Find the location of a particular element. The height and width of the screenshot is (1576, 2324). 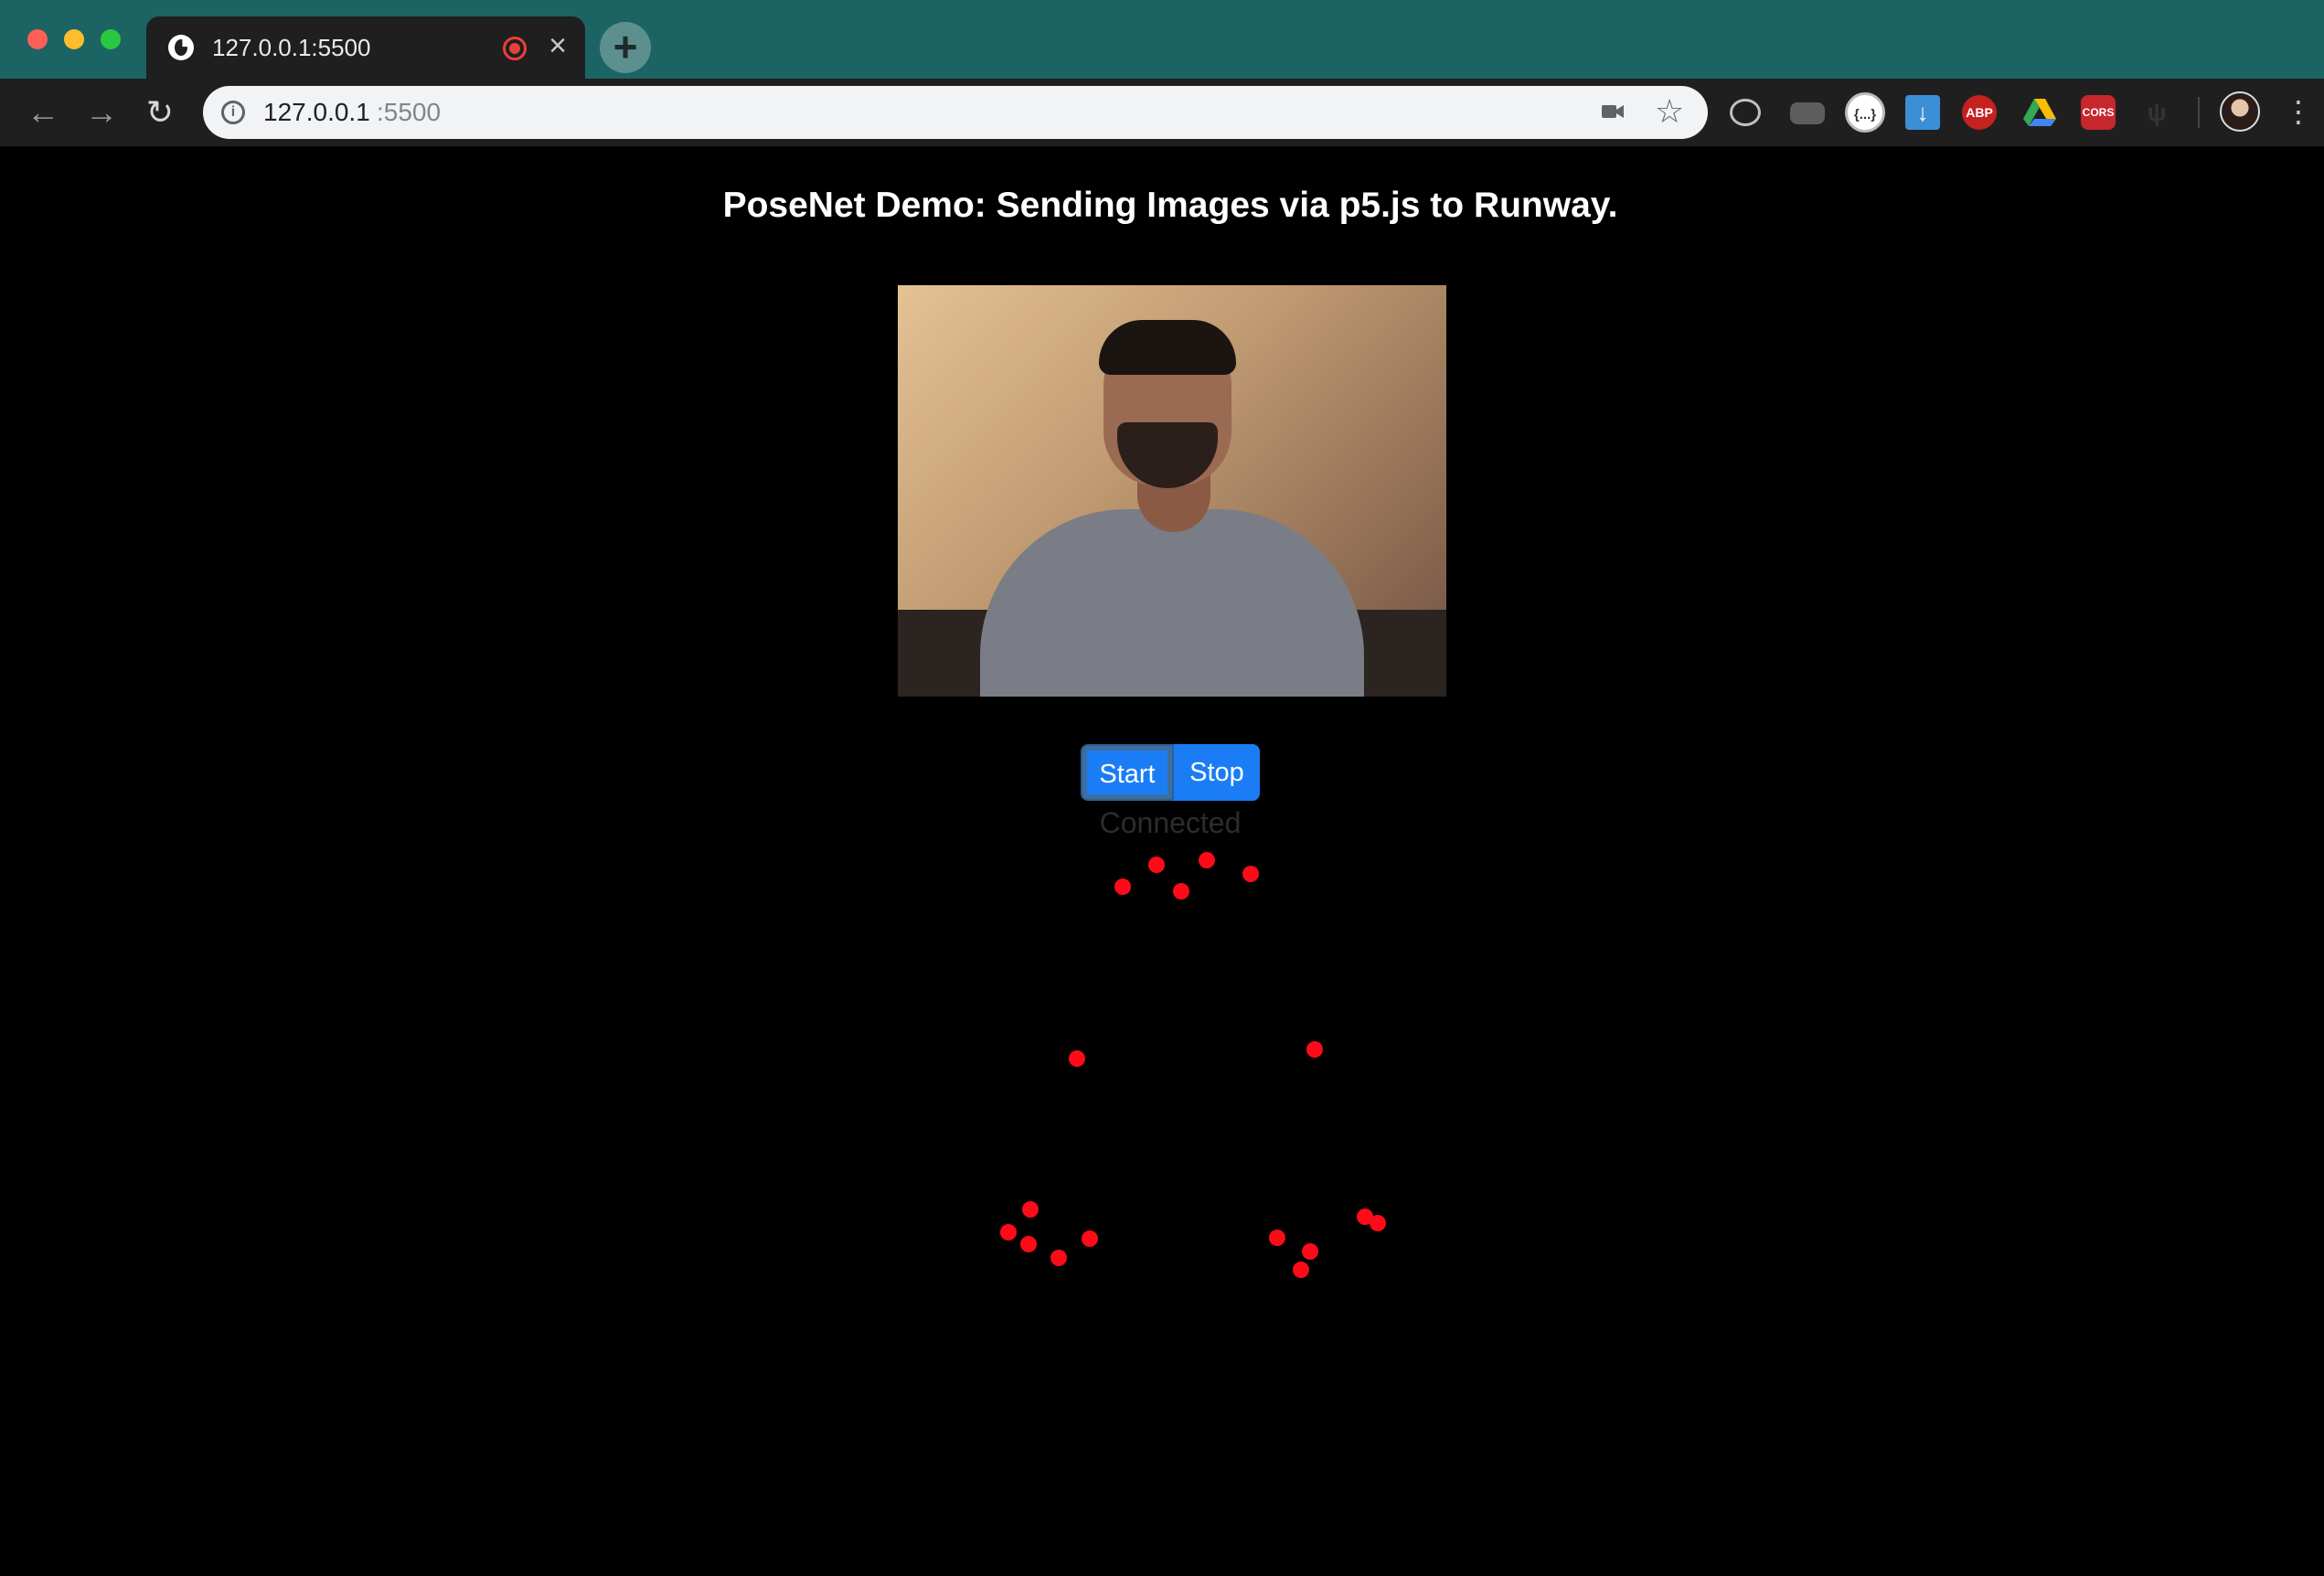

url-host: 127.0.0.1 is located at coordinates (316, 112).